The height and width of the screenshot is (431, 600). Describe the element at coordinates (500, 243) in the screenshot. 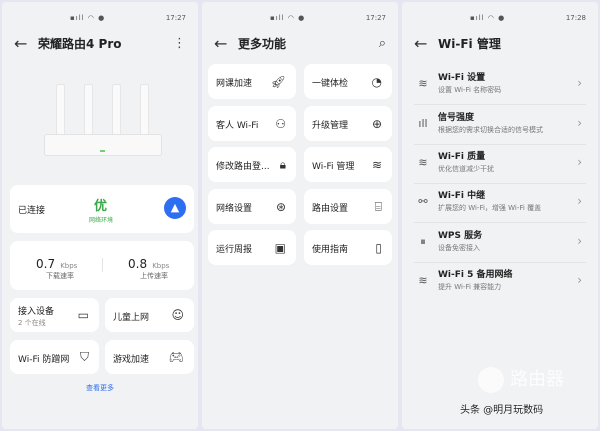

I see `list-item-wps: ⏸ WPS 服务 设备免密接入 ›` at that location.